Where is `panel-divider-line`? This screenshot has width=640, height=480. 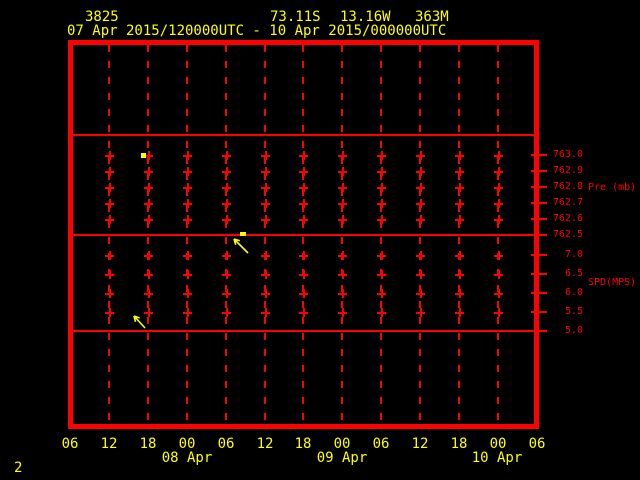
panel-divider-line is located at coordinates (303, 235).